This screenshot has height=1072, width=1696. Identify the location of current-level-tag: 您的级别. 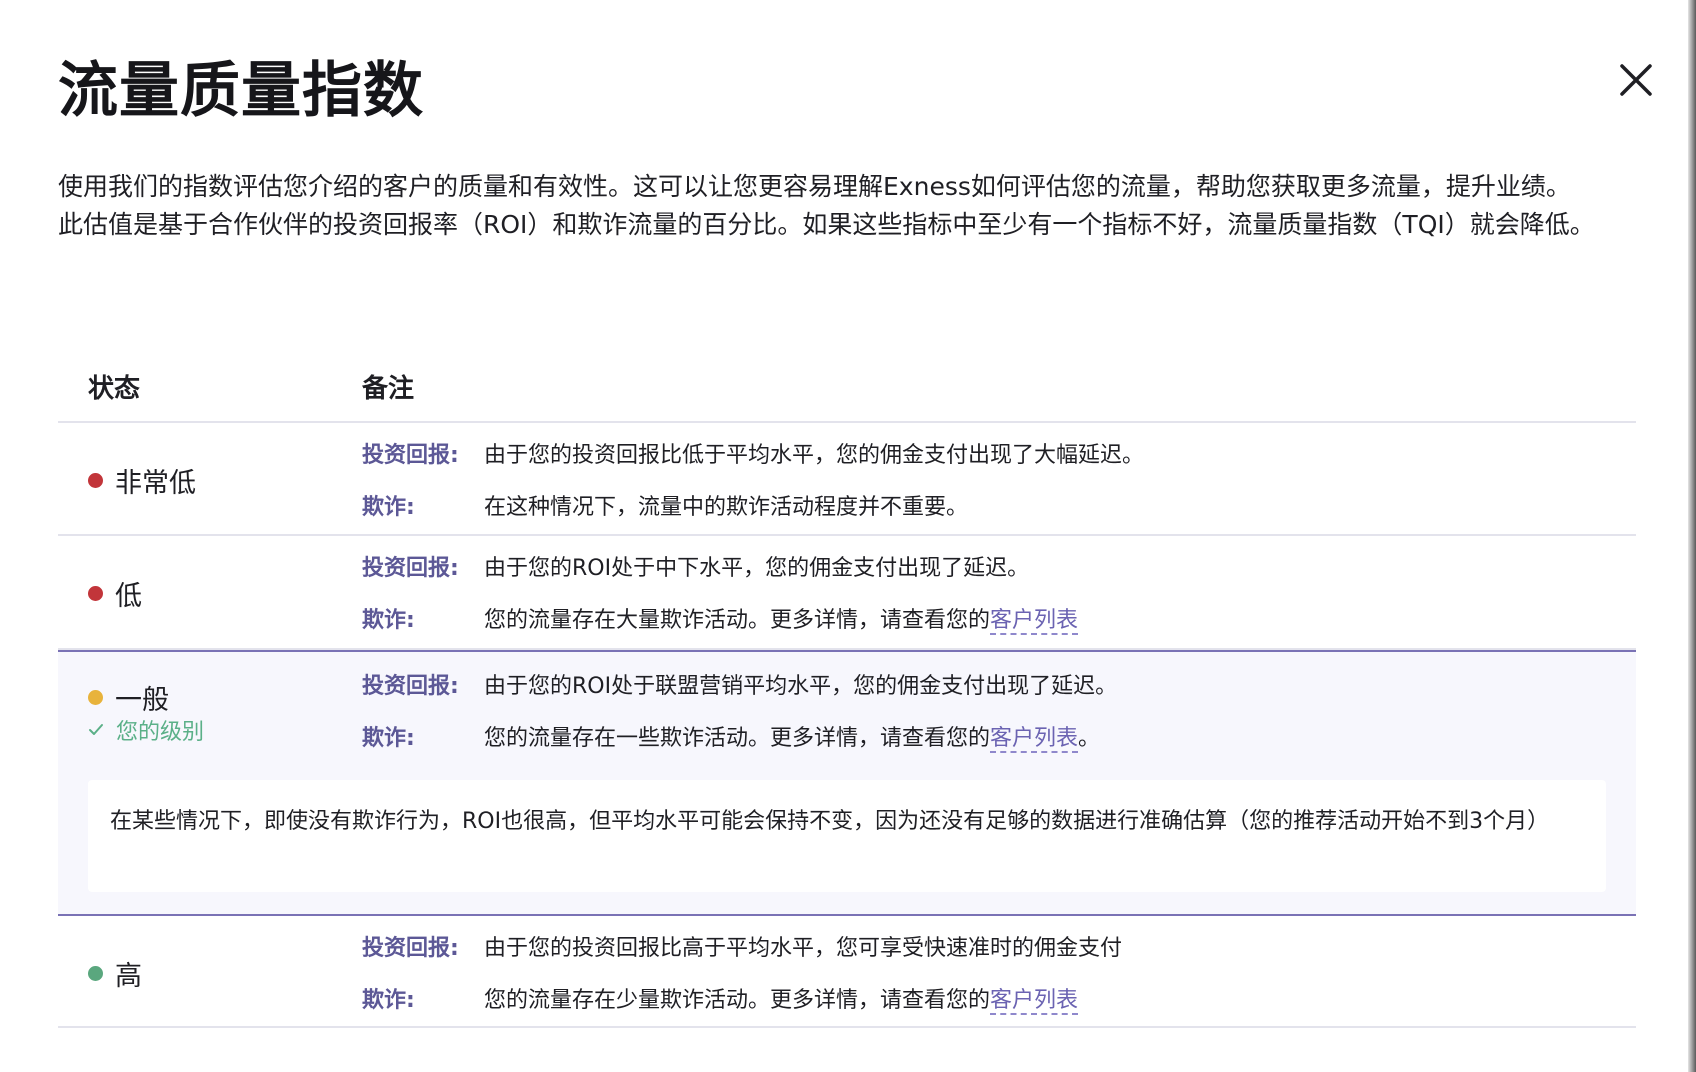
(146, 730).